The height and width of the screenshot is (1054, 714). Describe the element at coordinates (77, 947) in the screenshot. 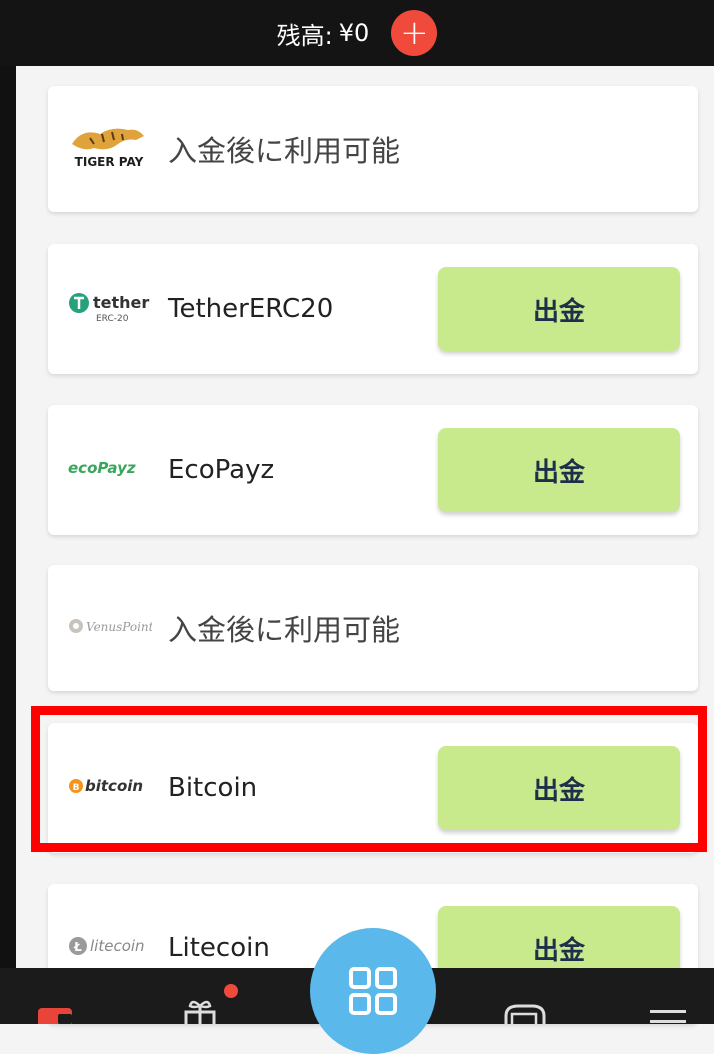

I see `svg-text: Ł` at that location.